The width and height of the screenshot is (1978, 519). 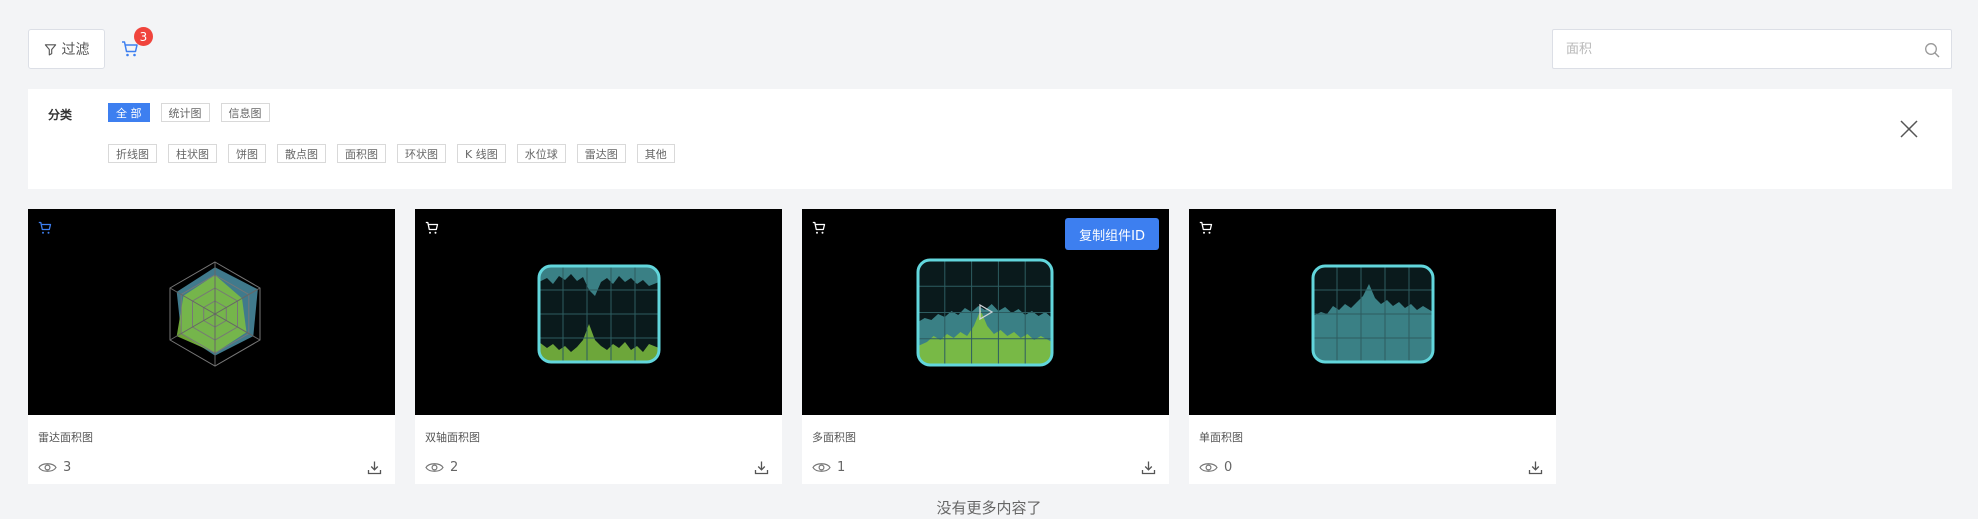 What do you see at coordinates (1112, 234) in the screenshot?
I see `copy-component-id-button: 复制组件ID` at bounding box center [1112, 234].